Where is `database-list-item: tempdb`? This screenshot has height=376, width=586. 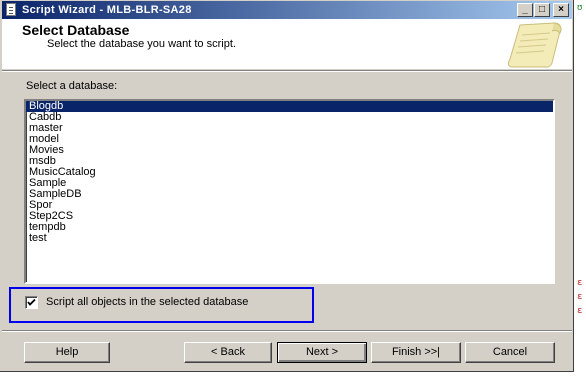 database-list-item: tempdb is located at coordinates (289, 227).